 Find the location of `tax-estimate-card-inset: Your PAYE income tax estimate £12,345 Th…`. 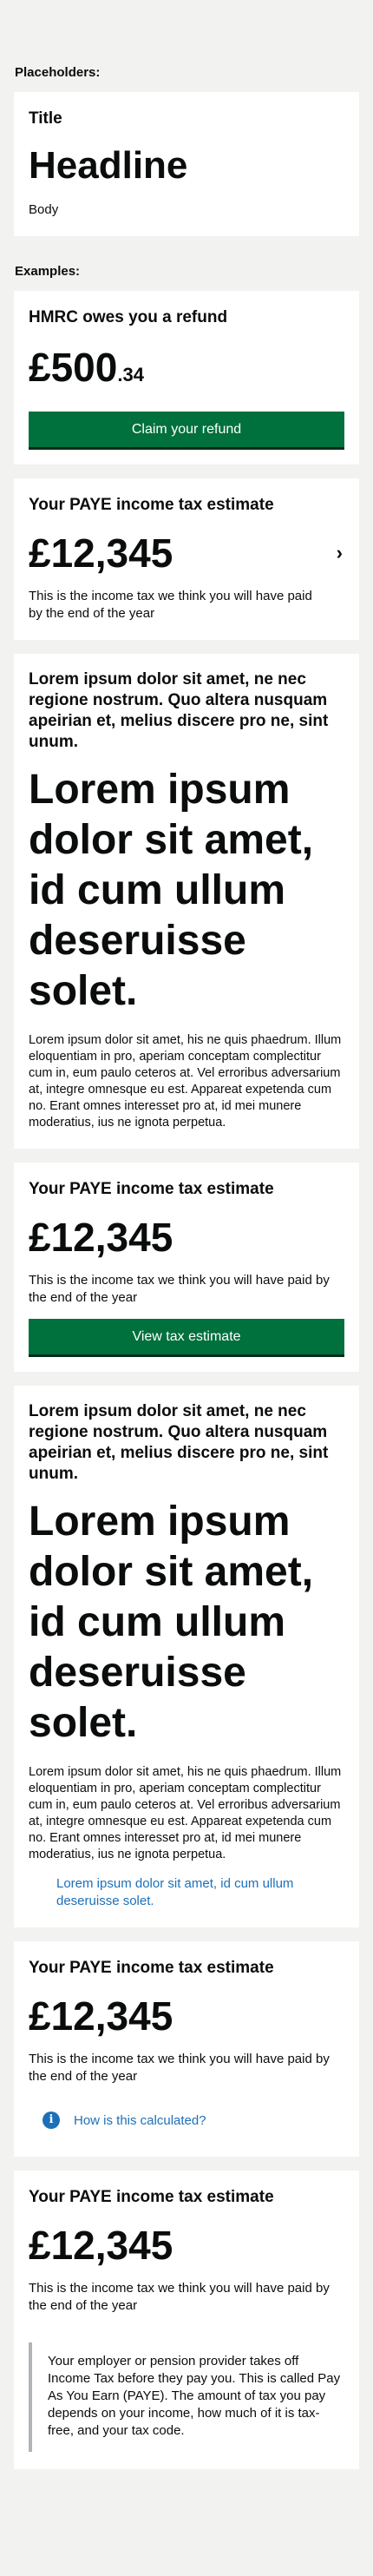

tax-estimate-card-inset: Your PAYE income tax estimate £12,345 Th… is located at coordinates (187, 2320).